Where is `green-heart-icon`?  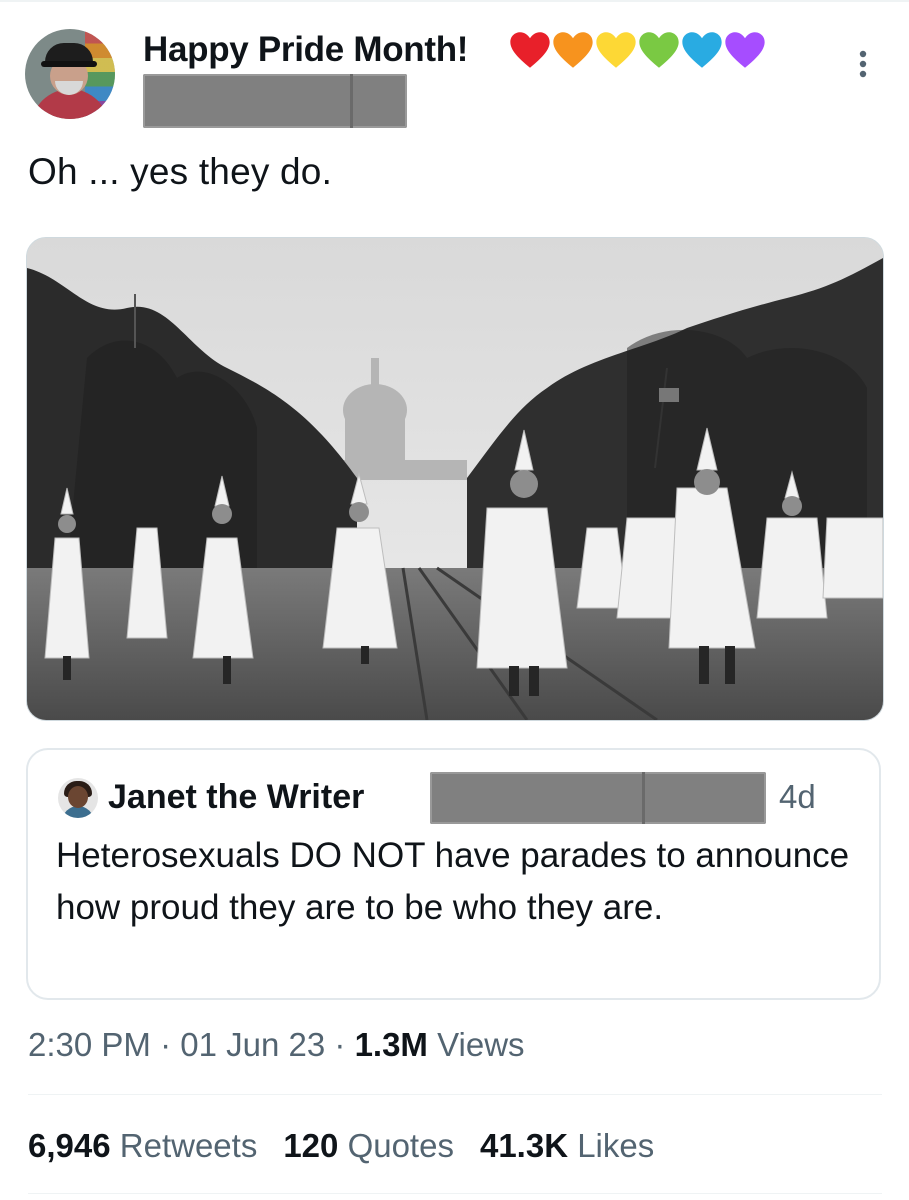
green-heart-icon is located at coordinates (659, 50).